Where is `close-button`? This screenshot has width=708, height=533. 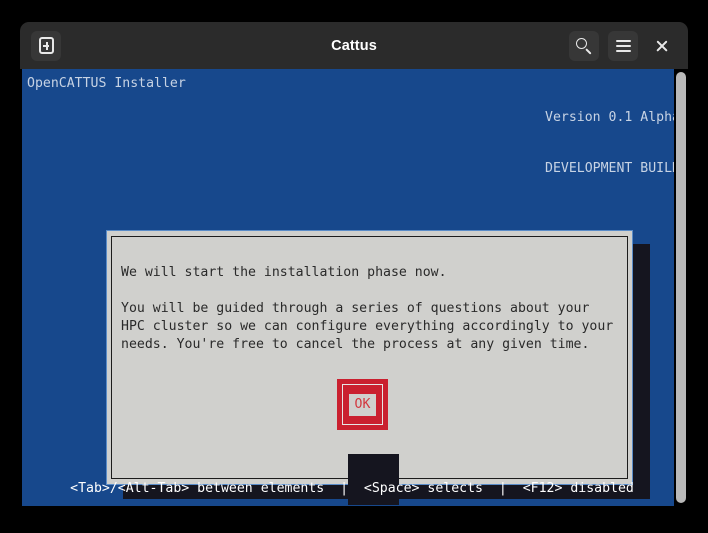
close-button is located at coordinates (662, 46).